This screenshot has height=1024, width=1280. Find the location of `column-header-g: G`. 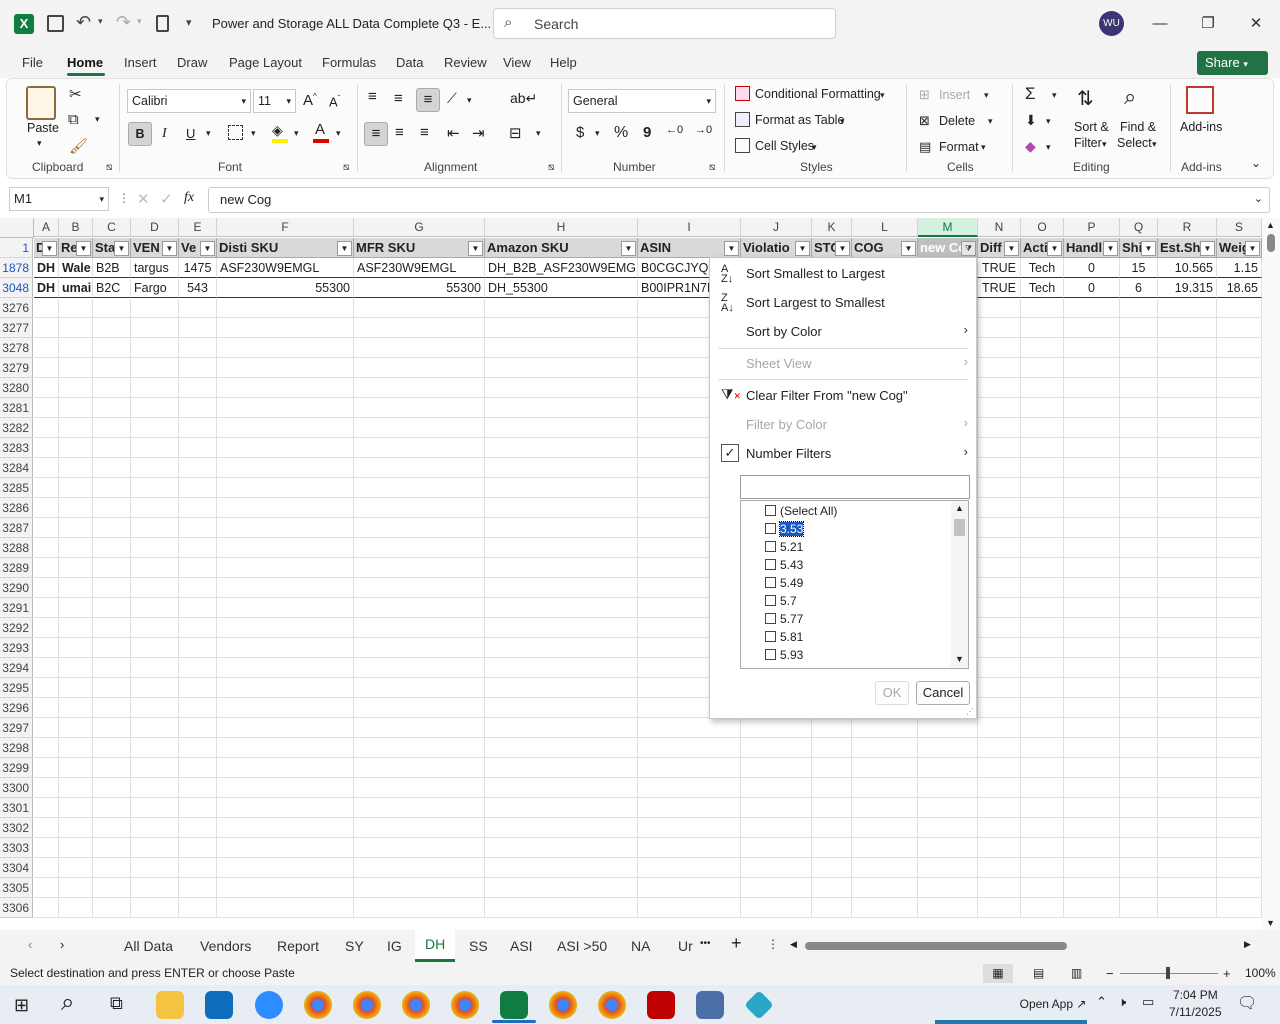

column-header-g: G is located at coordinates (419, 227).